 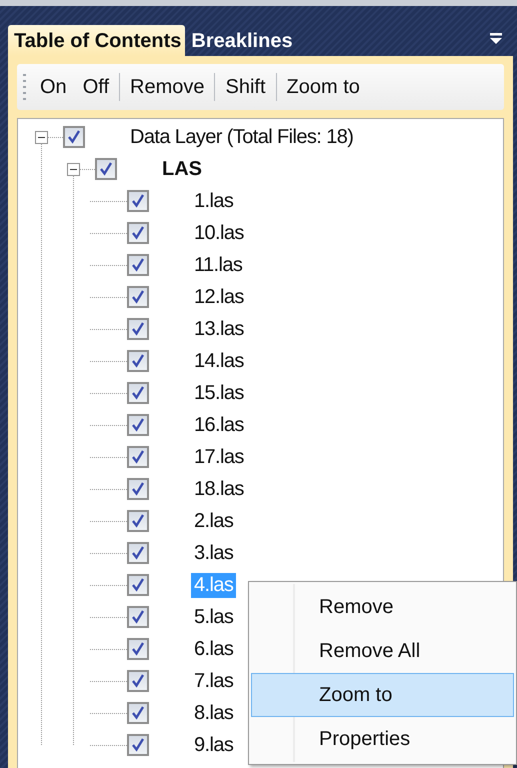 What do you see at coordinates (219, 393) in the screenshot?
I see `tree-item: 15.las` at bounding box center [219, 393].